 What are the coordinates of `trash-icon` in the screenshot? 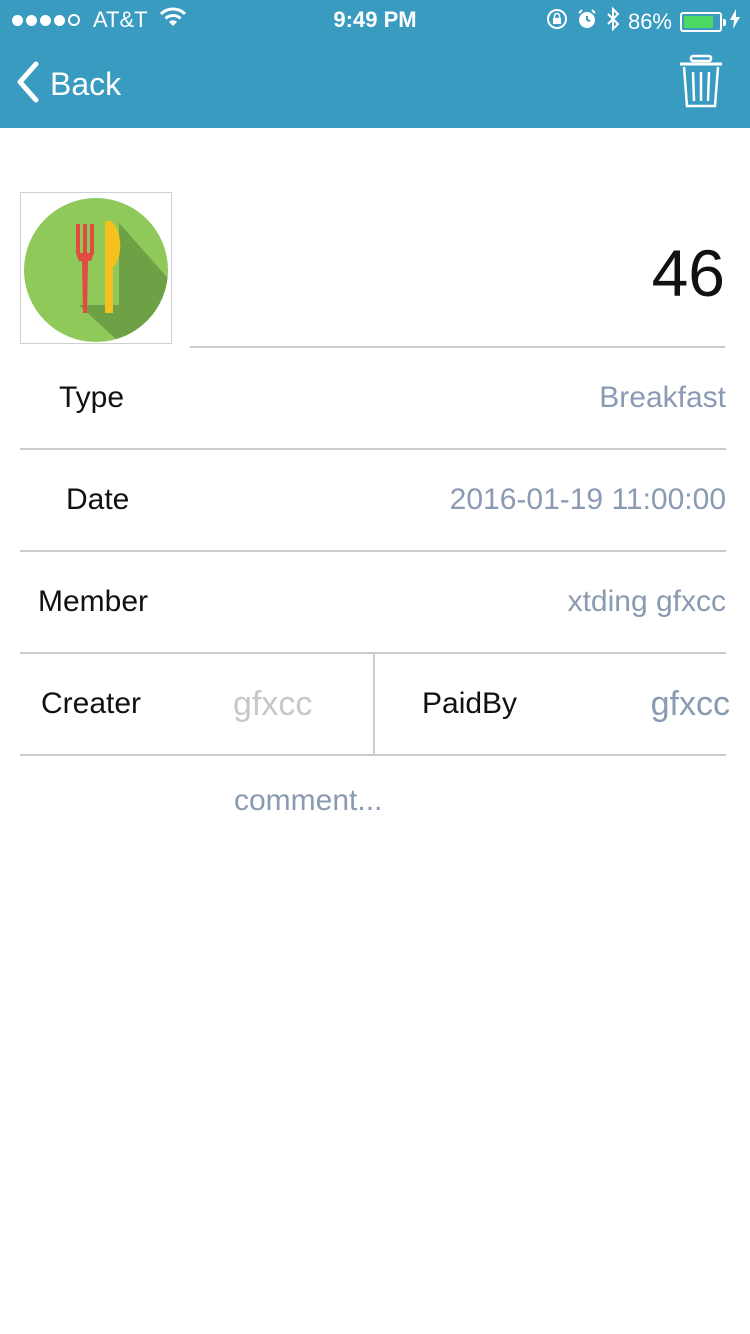 It's located at (701, 81).